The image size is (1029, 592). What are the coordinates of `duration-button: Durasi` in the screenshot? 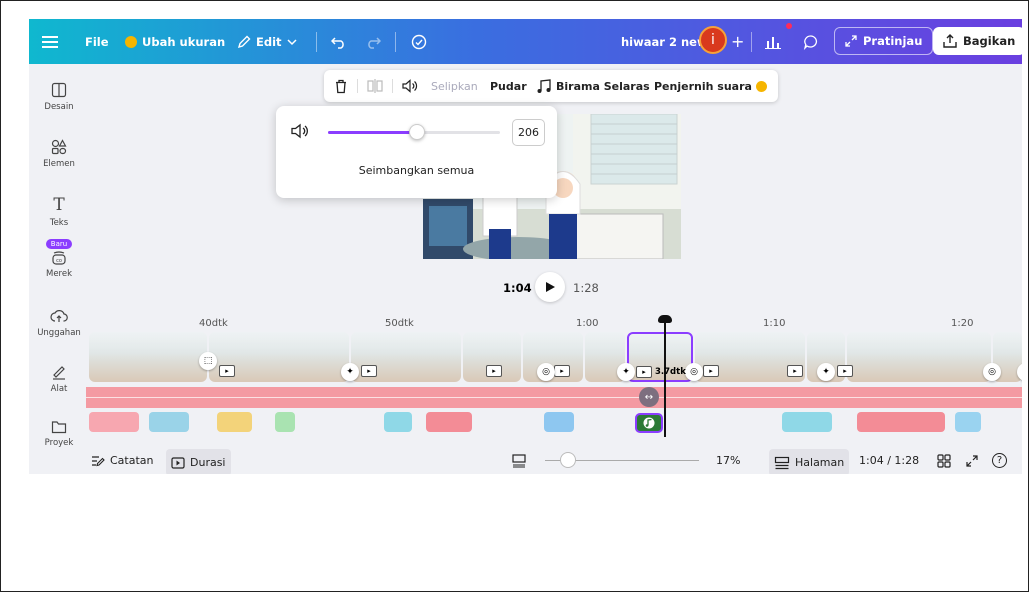 It's located at (198, 461).